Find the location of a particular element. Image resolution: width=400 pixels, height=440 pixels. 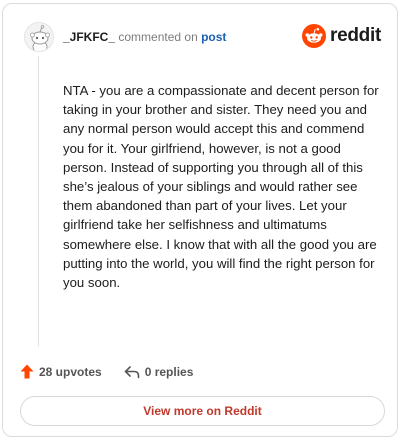

user-avatar is located at coordinates (39, 37).